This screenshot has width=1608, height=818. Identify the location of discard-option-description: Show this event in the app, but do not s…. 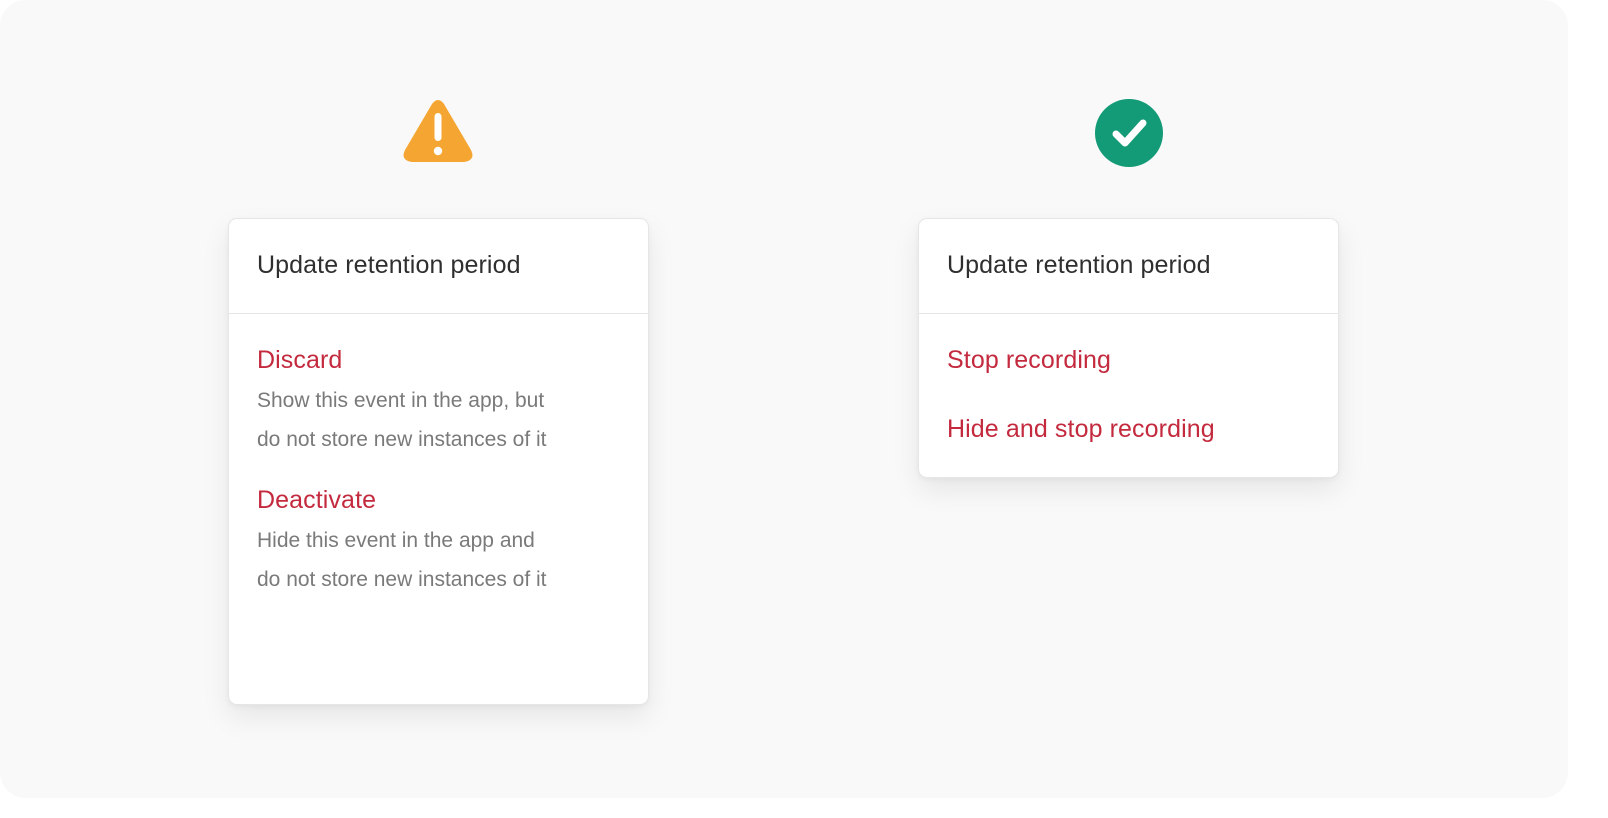
(402, 420).